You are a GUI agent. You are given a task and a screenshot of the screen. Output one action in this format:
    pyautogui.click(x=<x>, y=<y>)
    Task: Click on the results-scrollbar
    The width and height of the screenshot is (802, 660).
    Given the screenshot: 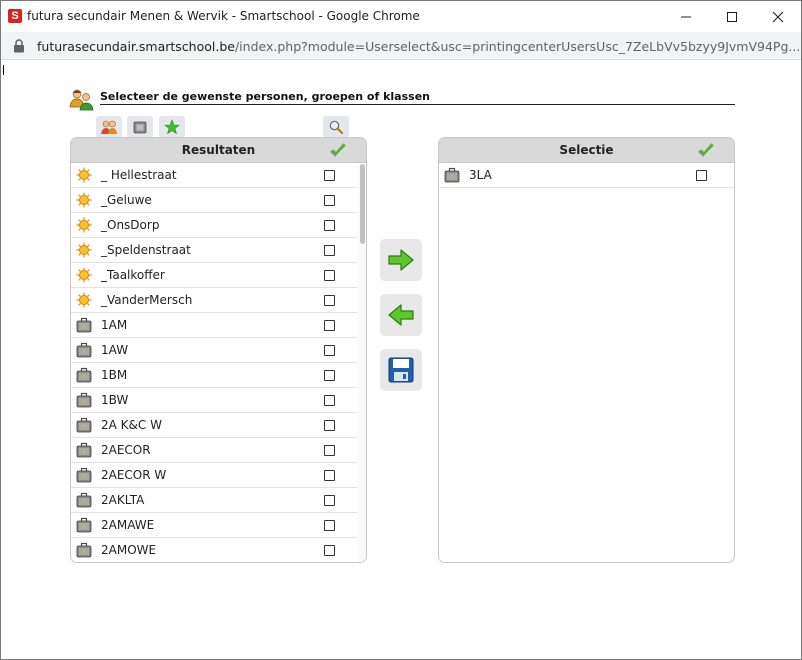 What is the action you would take?
    pyautogui.click(x=362, y=363)
    